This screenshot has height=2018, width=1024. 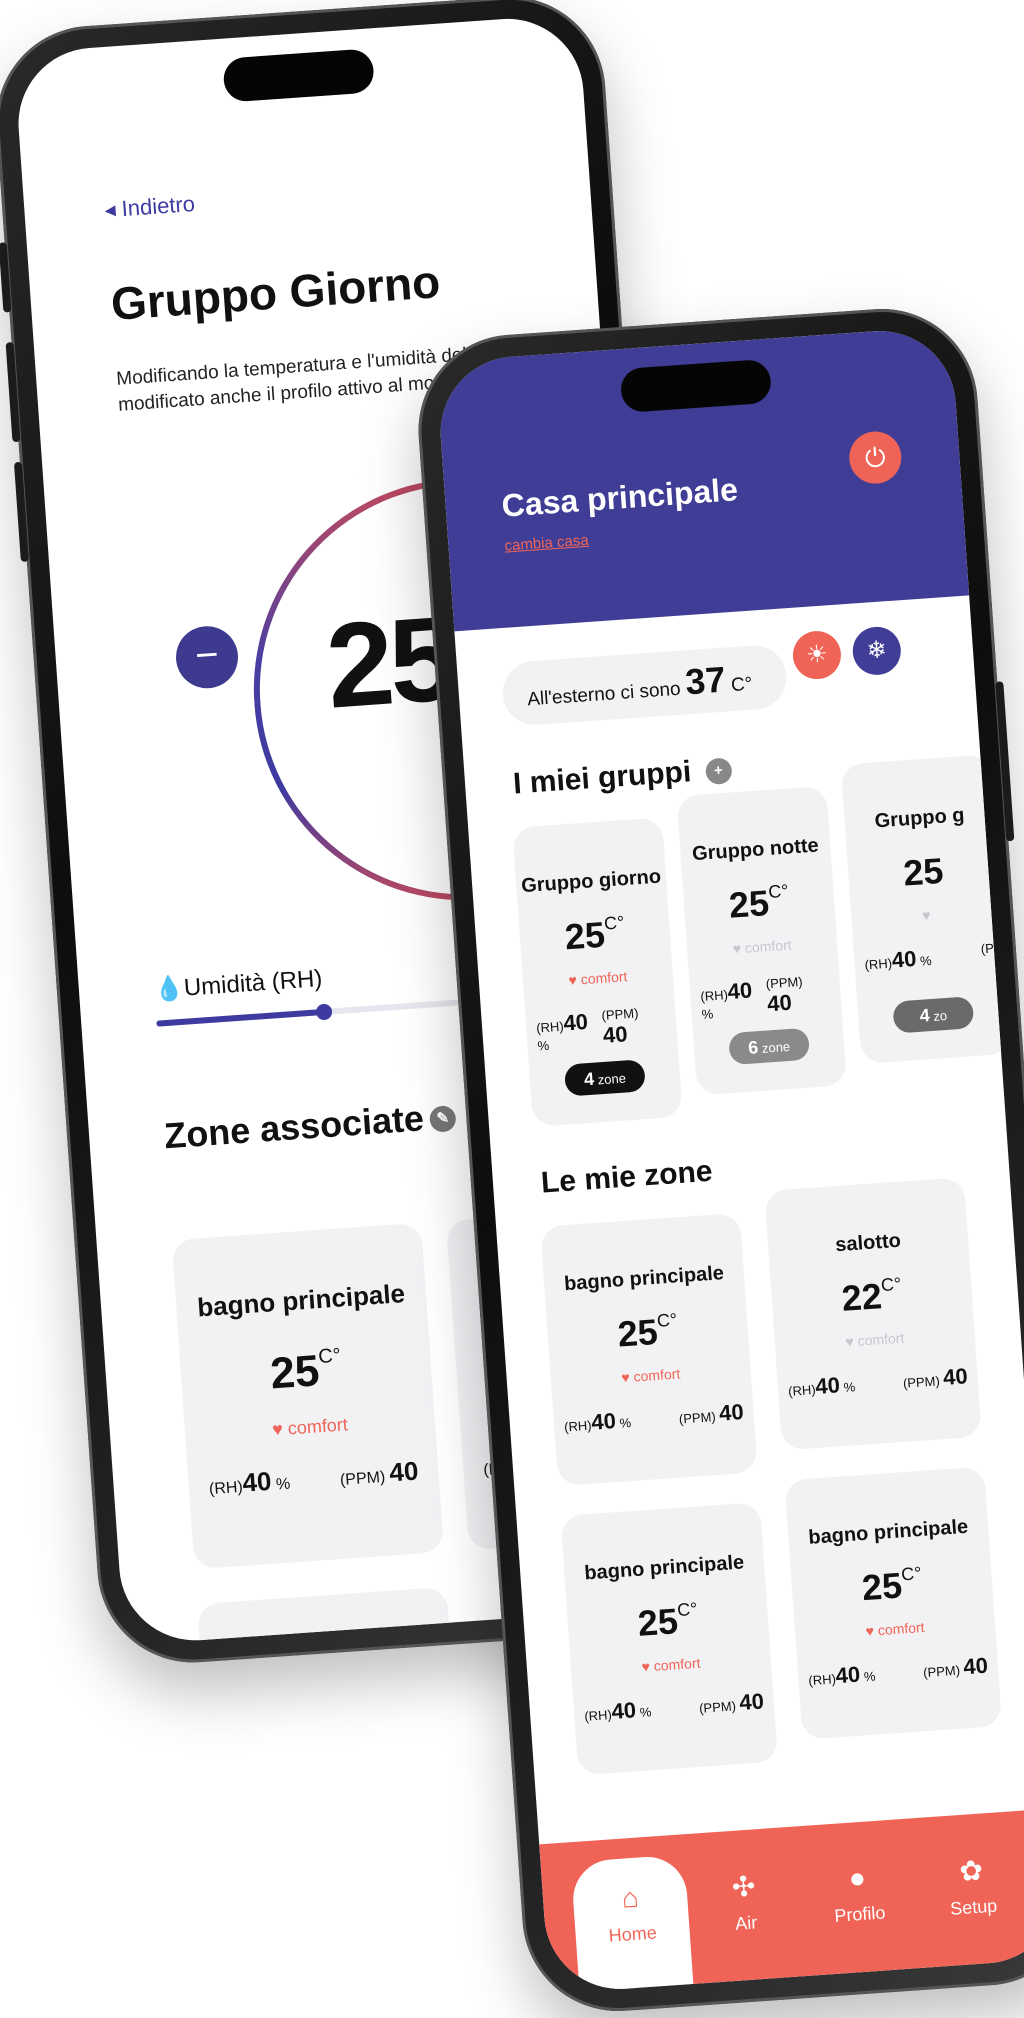 What do you see at coordinates (644, 685) in the screenshot?
I see `outside-temperature: All'esterno ci sono 37 C°` at bounding box center [644, 685].